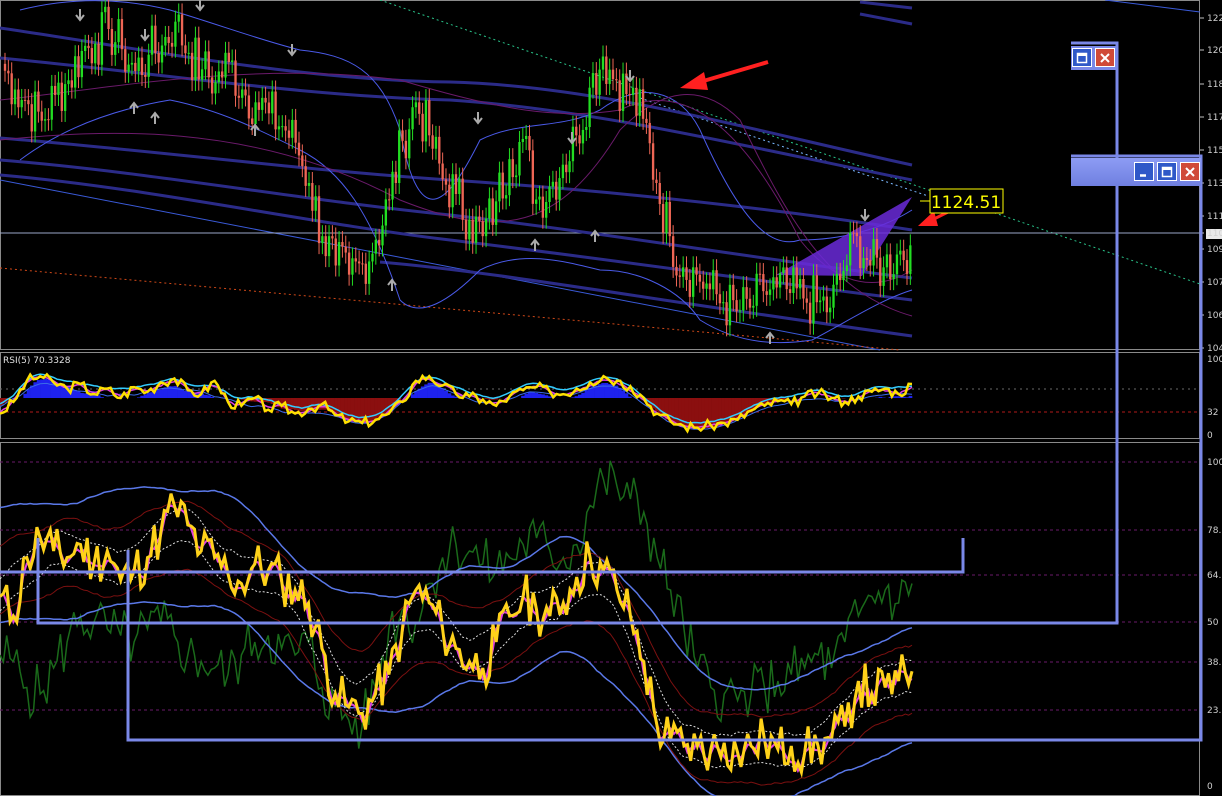 Image resolution: width=1222 pixels, height=796 pixels. What do you see at coordinates (1214, 531) in the screenshot?
I see `lower-tick-label: 78.6` at bounding box center [1214, 531].